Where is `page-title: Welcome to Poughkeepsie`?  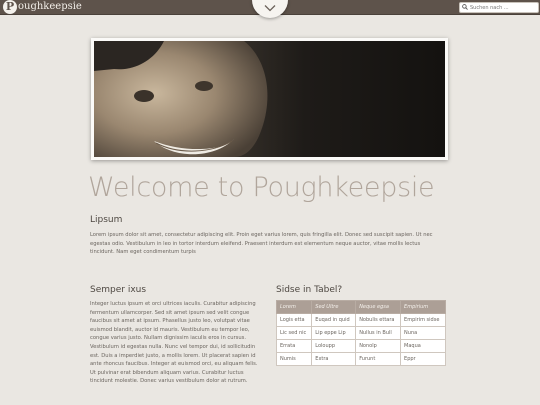 page-title: Welcome to Poughkeepsie is located at coordinates (261, 187).